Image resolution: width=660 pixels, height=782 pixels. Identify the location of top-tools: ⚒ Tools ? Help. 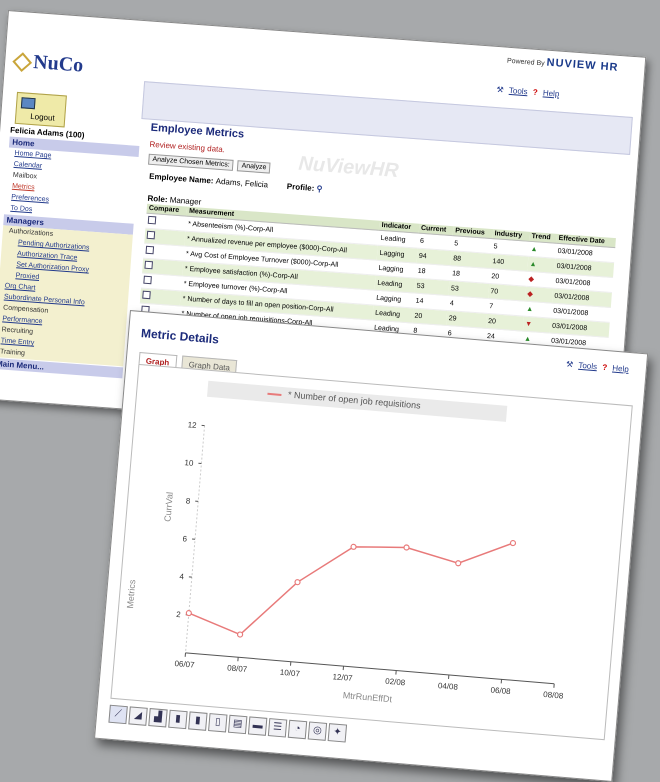
(529, 92).